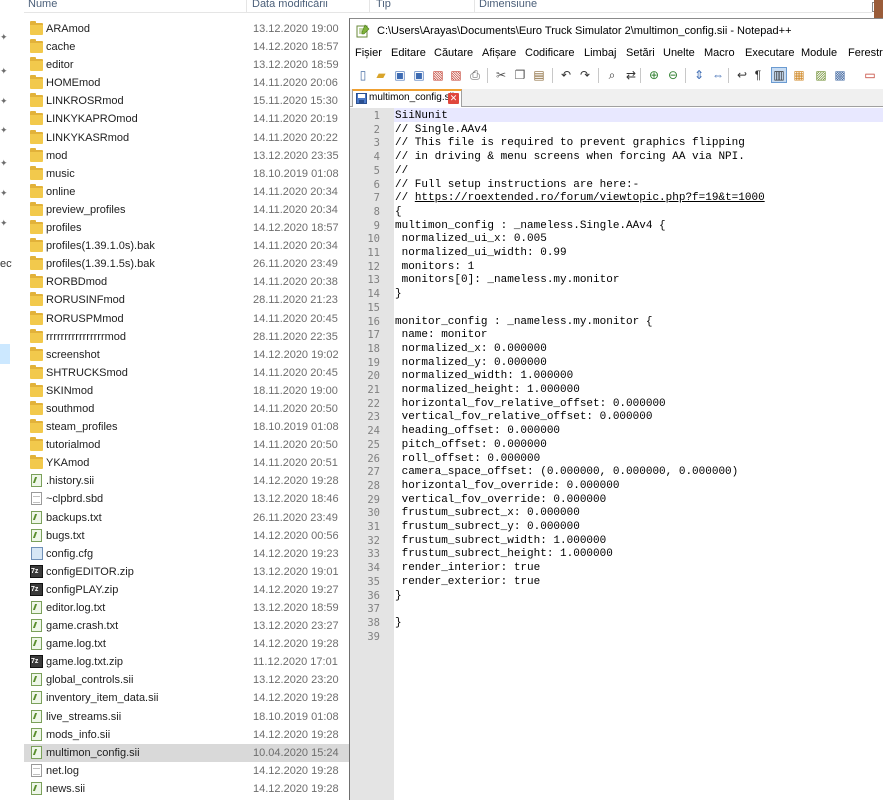 Image resolution: width=883 pixels, height=800 pixels. I want to click on file-row: screenshot 14.12.2020 19:02, so click(187, 355).